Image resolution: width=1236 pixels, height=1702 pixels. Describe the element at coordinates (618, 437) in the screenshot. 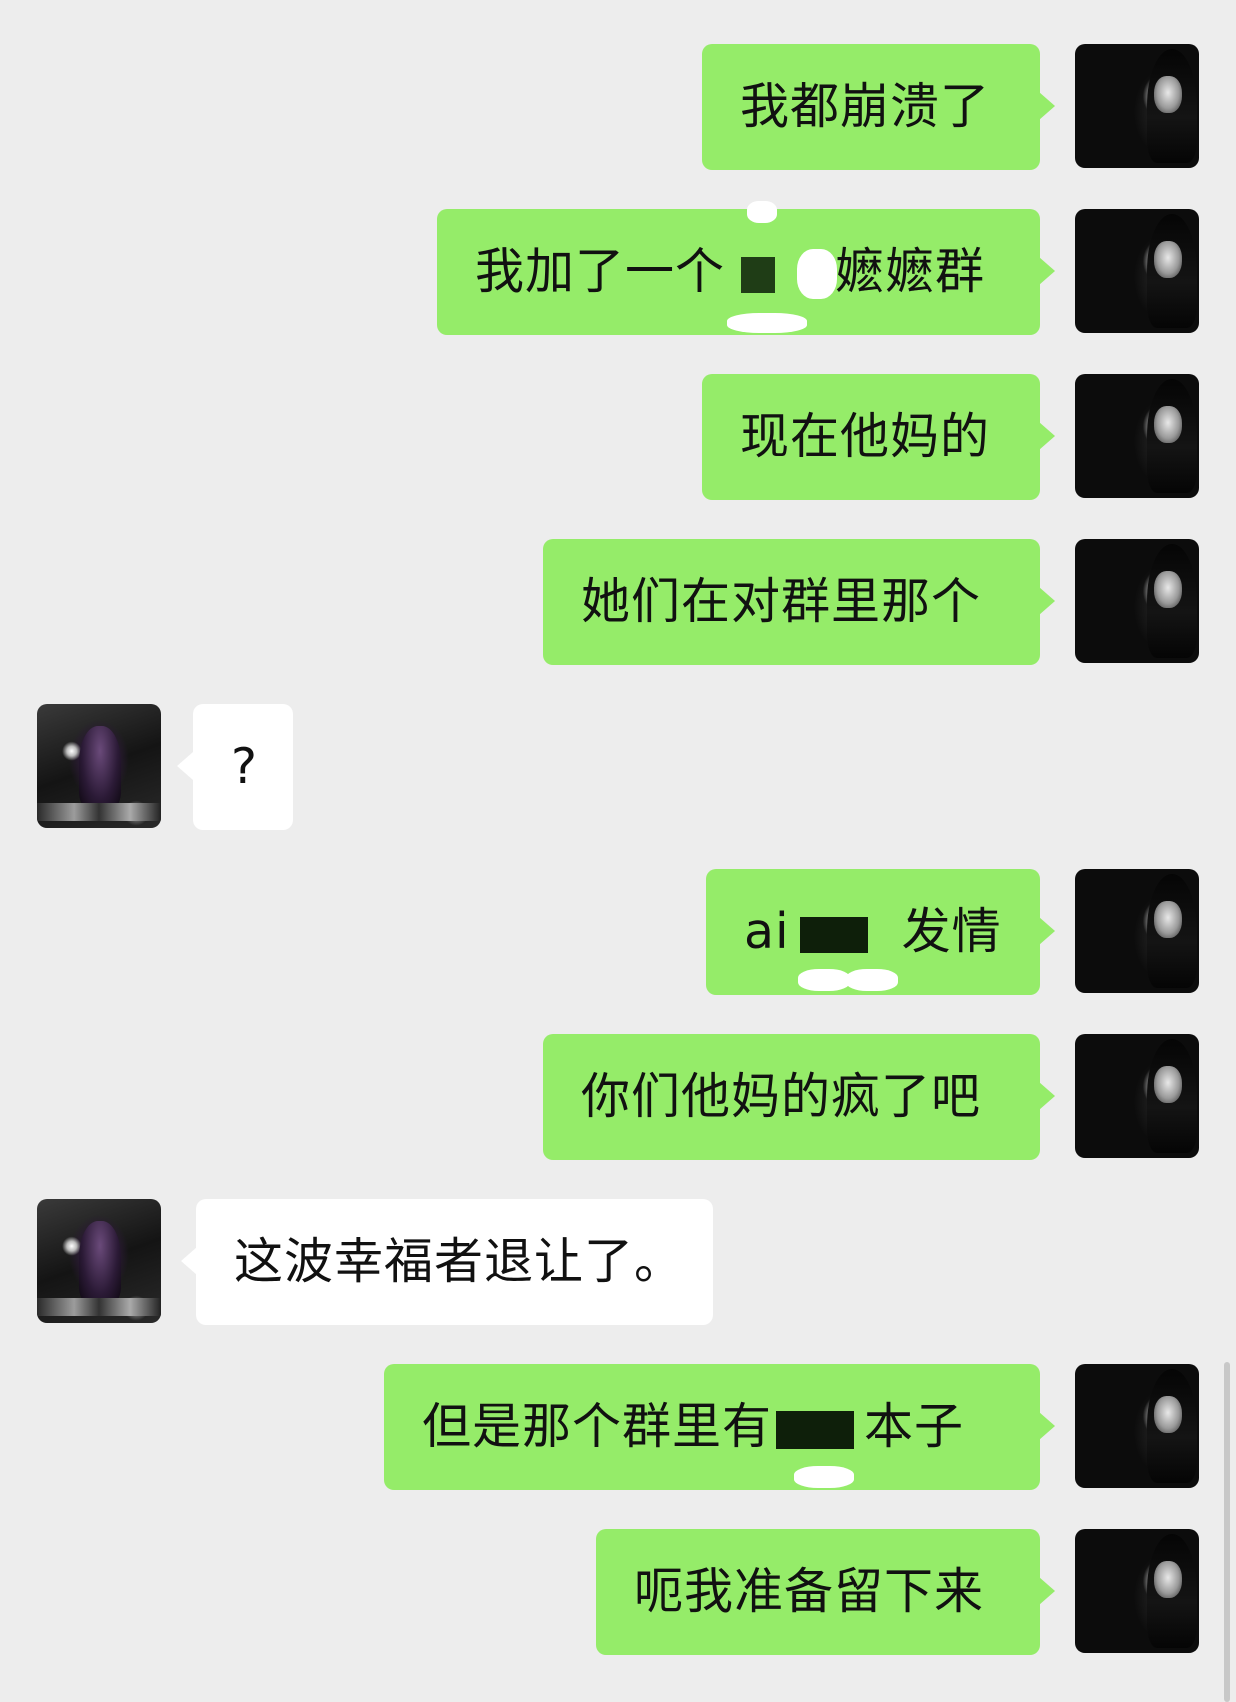

I see `message-row: 现在他妈的` at that location.